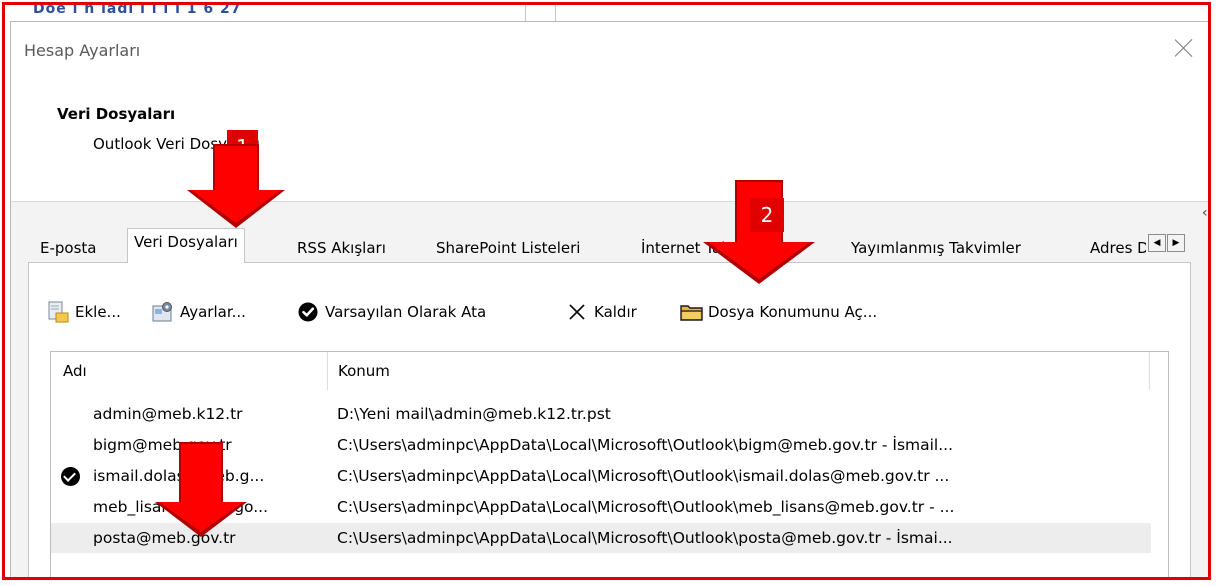  I want to click on remove-label: Kaldır, so click(615, 312).